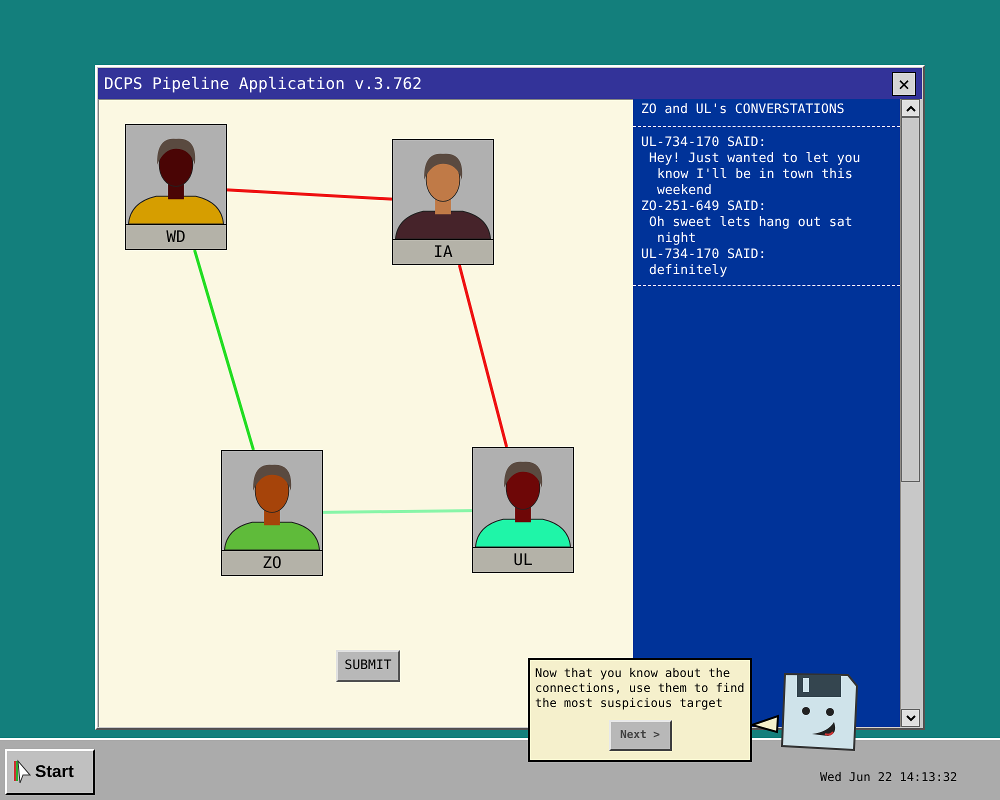 This screenshot has width=1000, height=800. I want to click on message-text: Oh sweet lets hang out sat, so click(751, 223).